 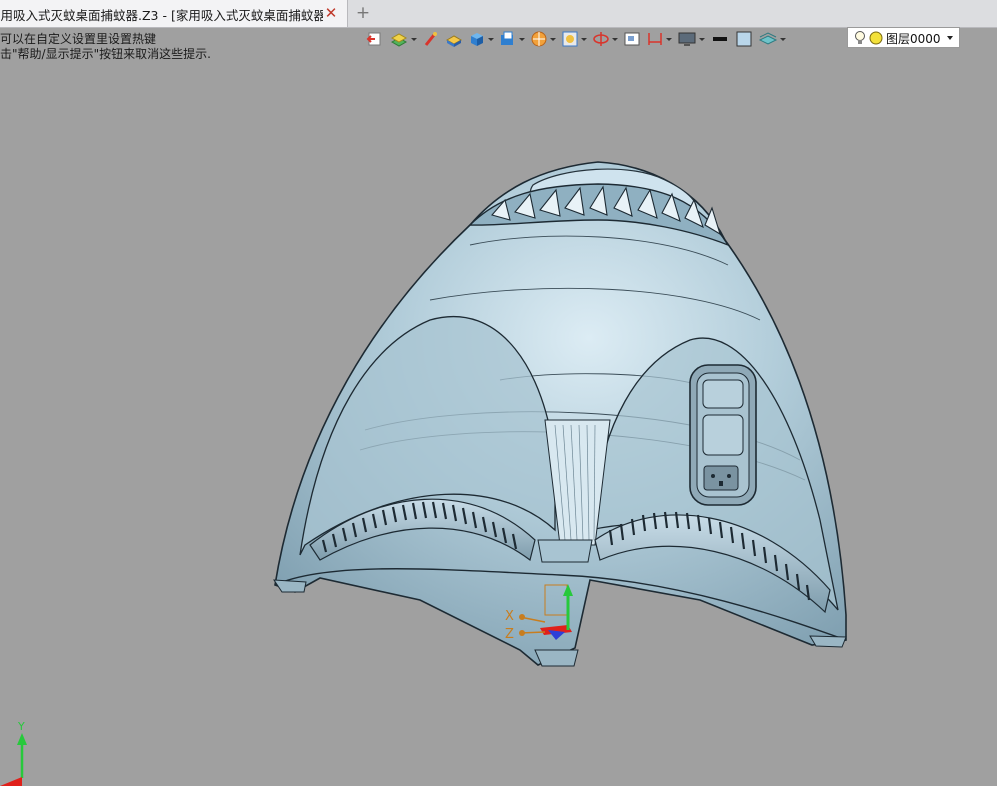 I want to click on foot-mid, so click(x=565, y=551).